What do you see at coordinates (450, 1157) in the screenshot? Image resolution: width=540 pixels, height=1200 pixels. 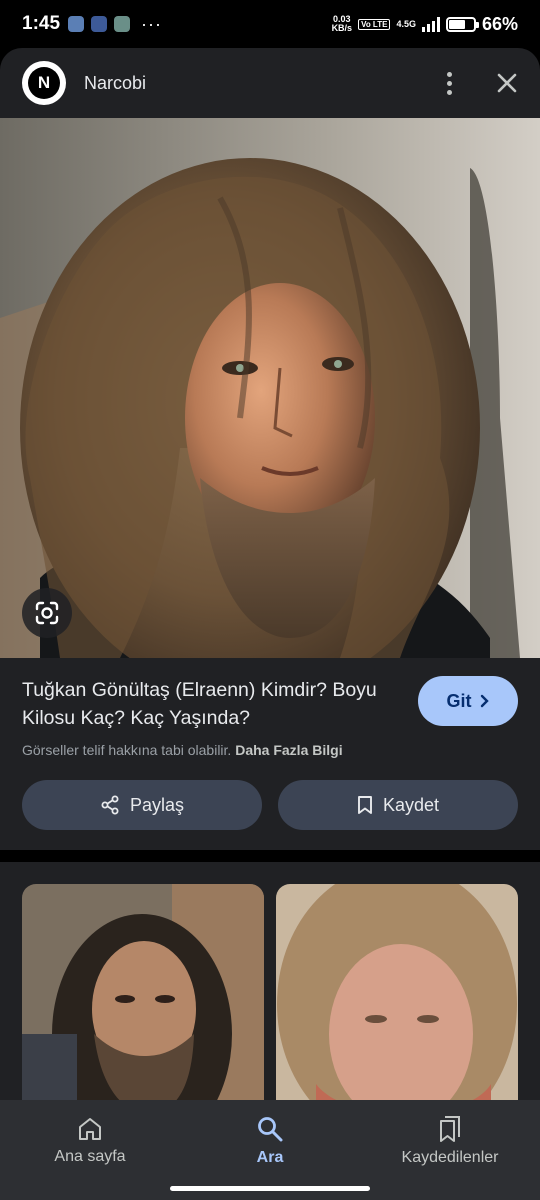 I see `nav-saved-label: Kaydedilenler` at bounding box center [450, 1157].